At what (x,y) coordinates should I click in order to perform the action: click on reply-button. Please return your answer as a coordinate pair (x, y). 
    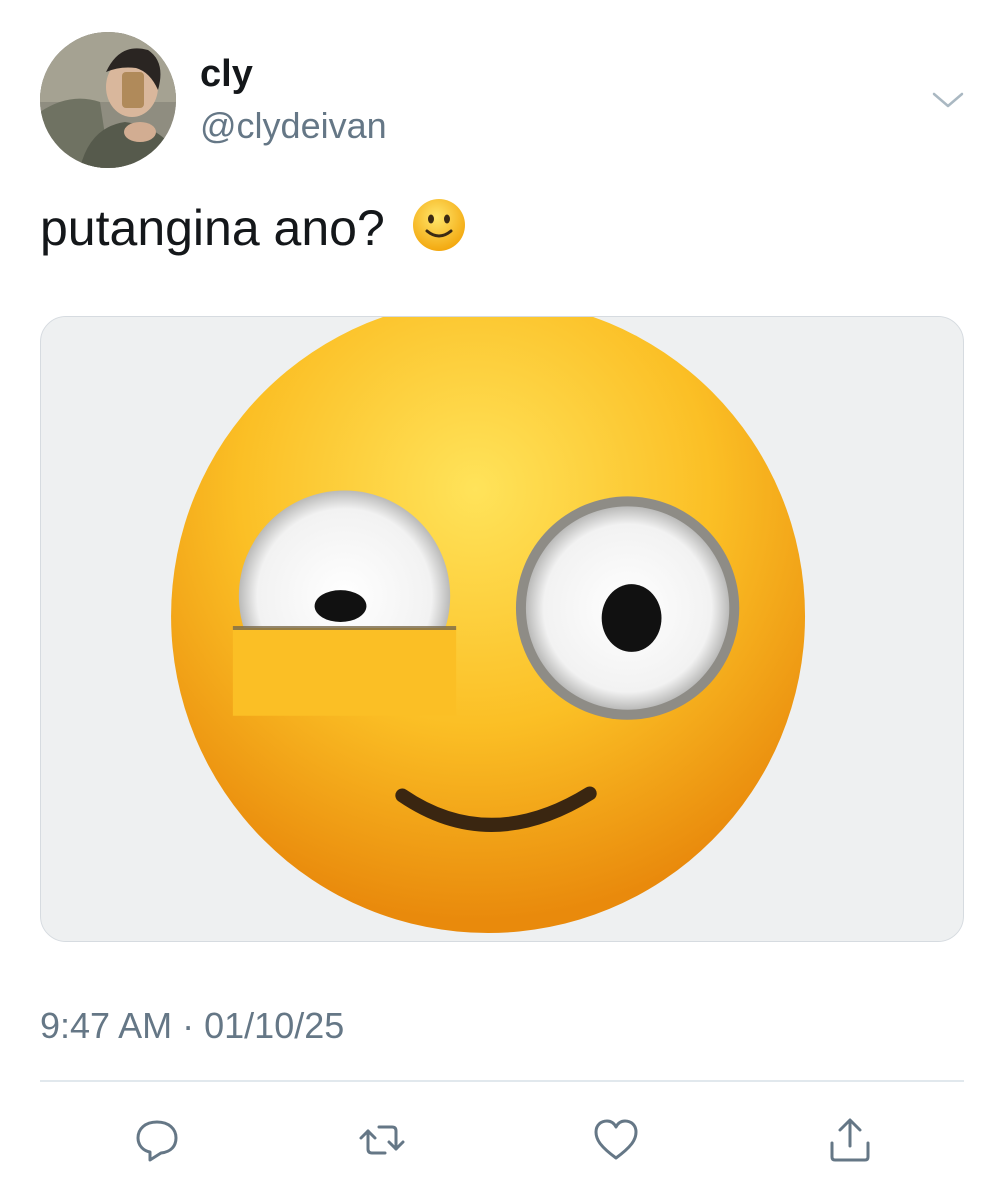
    Looking at the image, I should click on (157, 1140).